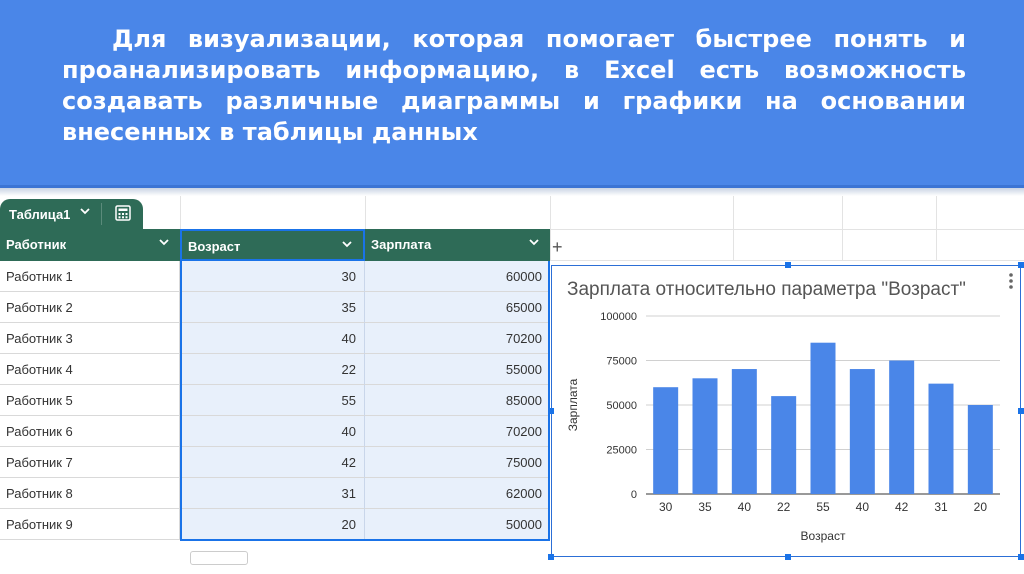 Image resolution: width=1024 pixels, height=574 pixels. I want to click on x-tick-label: 30, so click(666, 507).